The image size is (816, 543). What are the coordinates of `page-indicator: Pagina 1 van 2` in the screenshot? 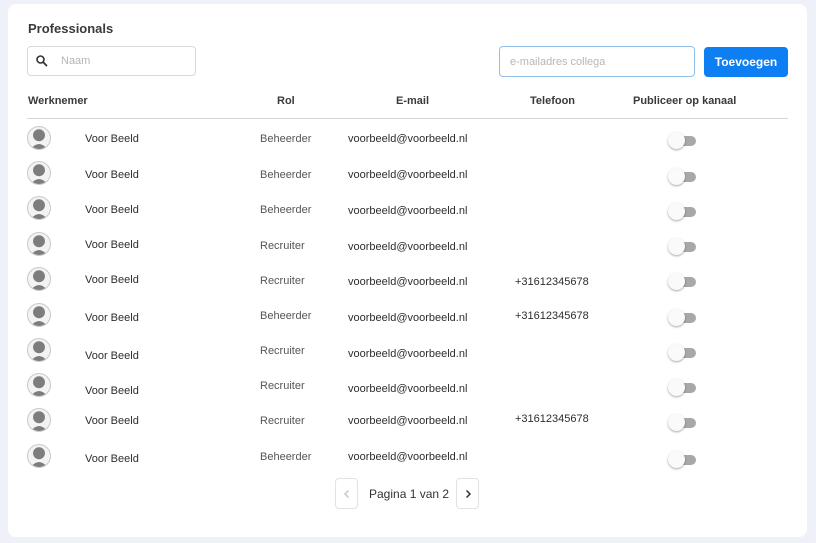 It's located at (409, 494).